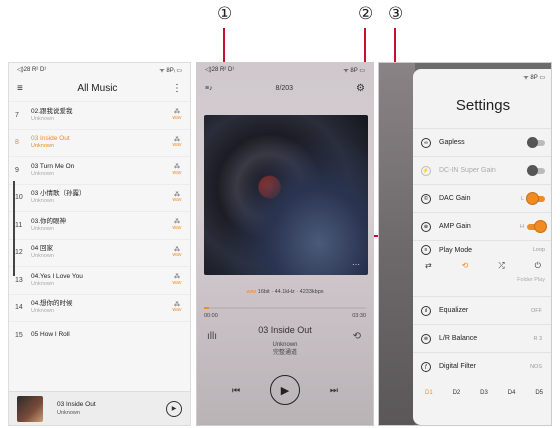 The height and width of the screenshot is (428, 560). I want to click on play-button: ▶, so click(284, 390).